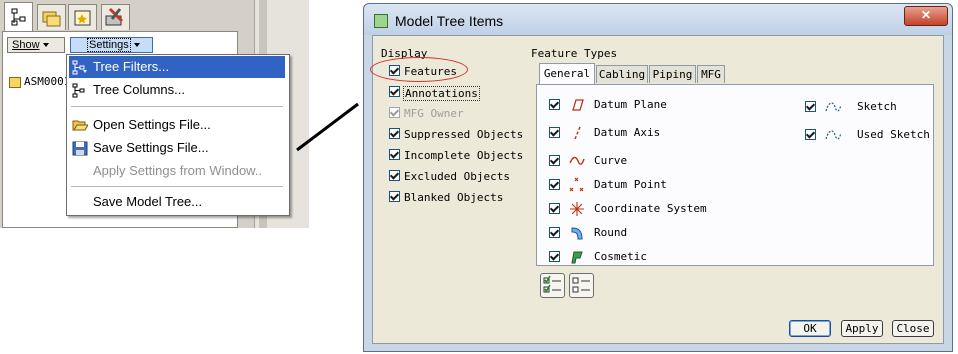 The width and height of the screenshot is (958, 354). What do you see at coordinates (457, 176) in the screenshot?
I see `checkbox-label: Excluded Objects` at bounding box center [457, 176].